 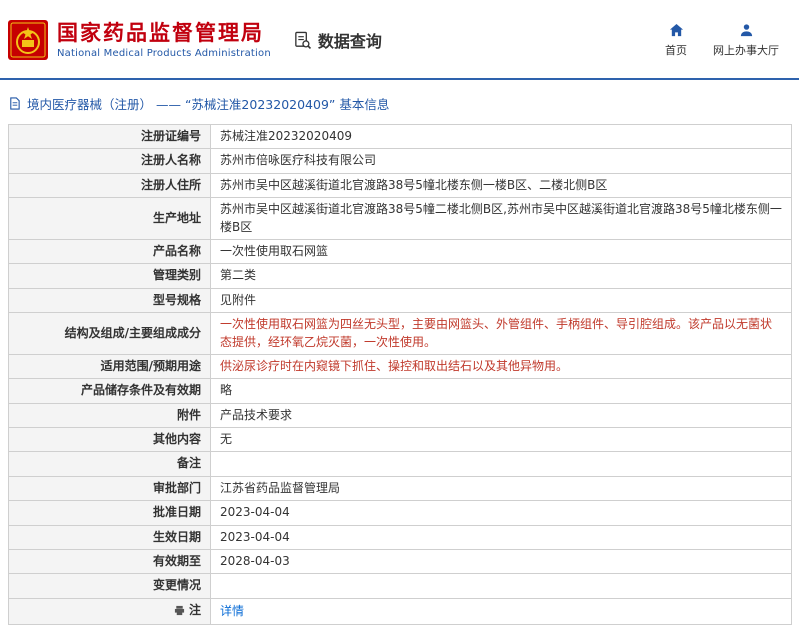 I want to click on field-label: 备注, so click(x=109, y=464).